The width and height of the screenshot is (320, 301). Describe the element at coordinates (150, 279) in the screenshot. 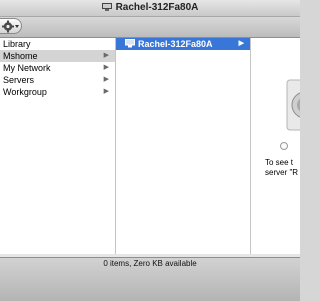

I see `status-bar: 0 items, Zero KB available` at that location.